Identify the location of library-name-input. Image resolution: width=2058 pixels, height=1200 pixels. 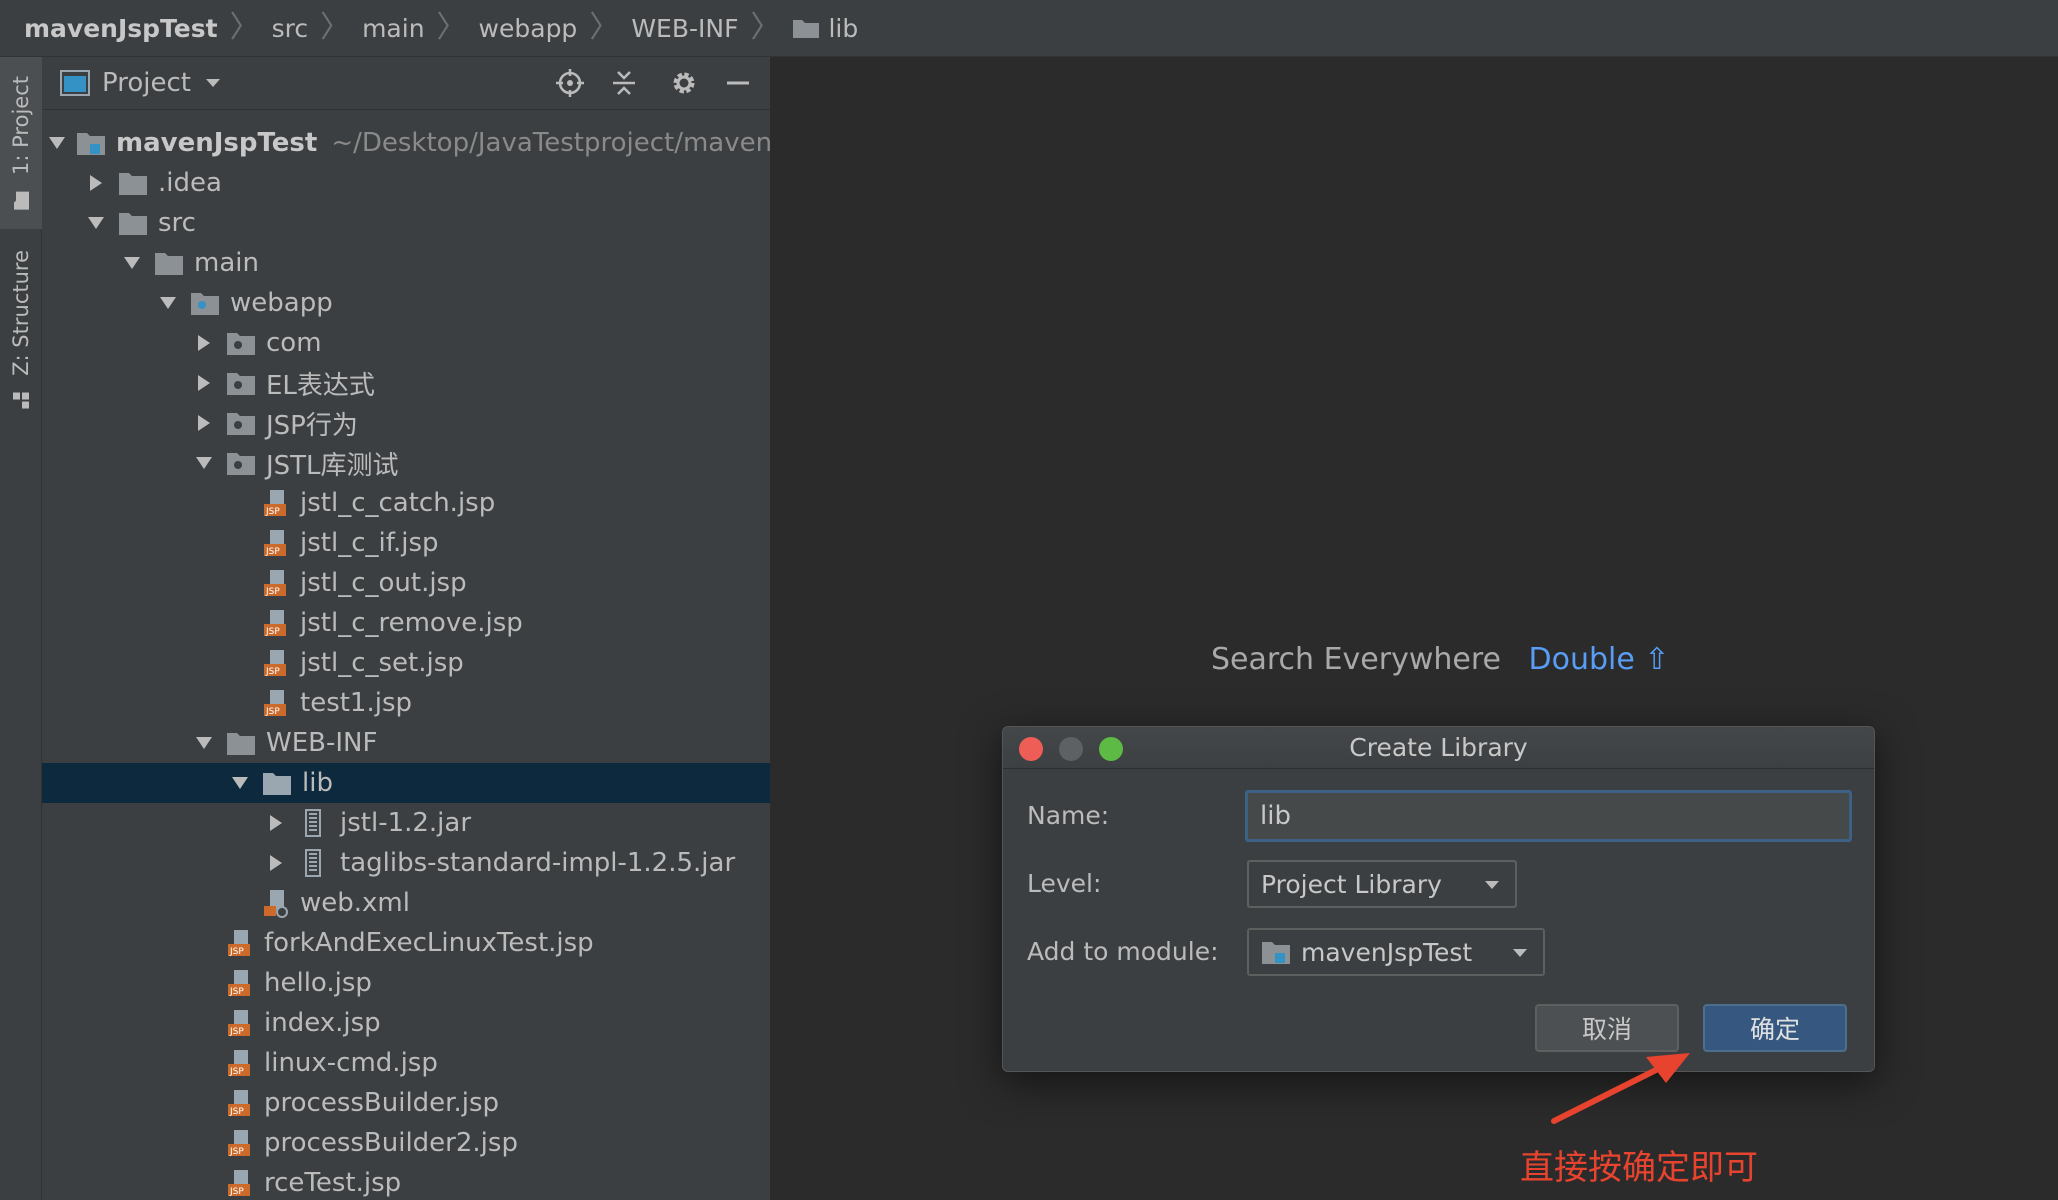
(1548, 816).